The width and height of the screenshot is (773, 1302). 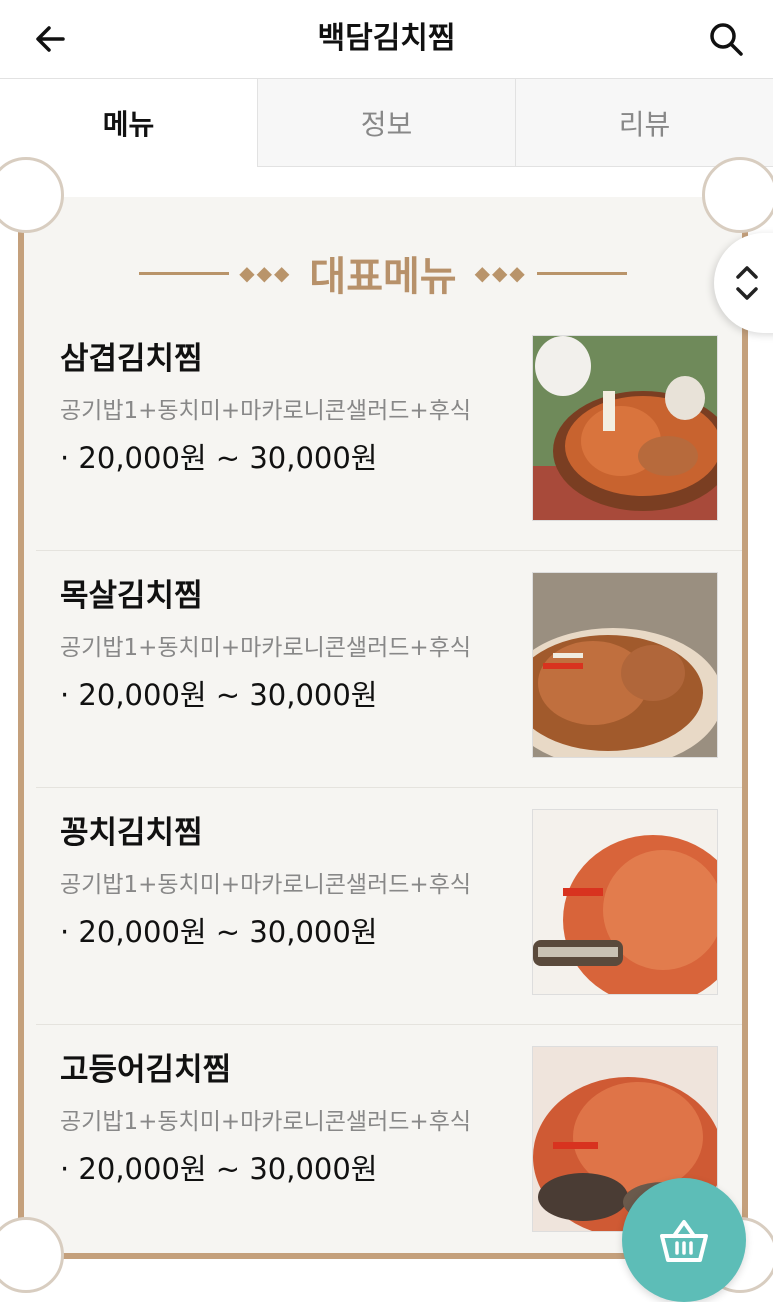 What do you see at coordinates (146, 1070) in the screenshot?
I see `menu-item-name: 고등어김치찜` at bounding box center [146, 1070].